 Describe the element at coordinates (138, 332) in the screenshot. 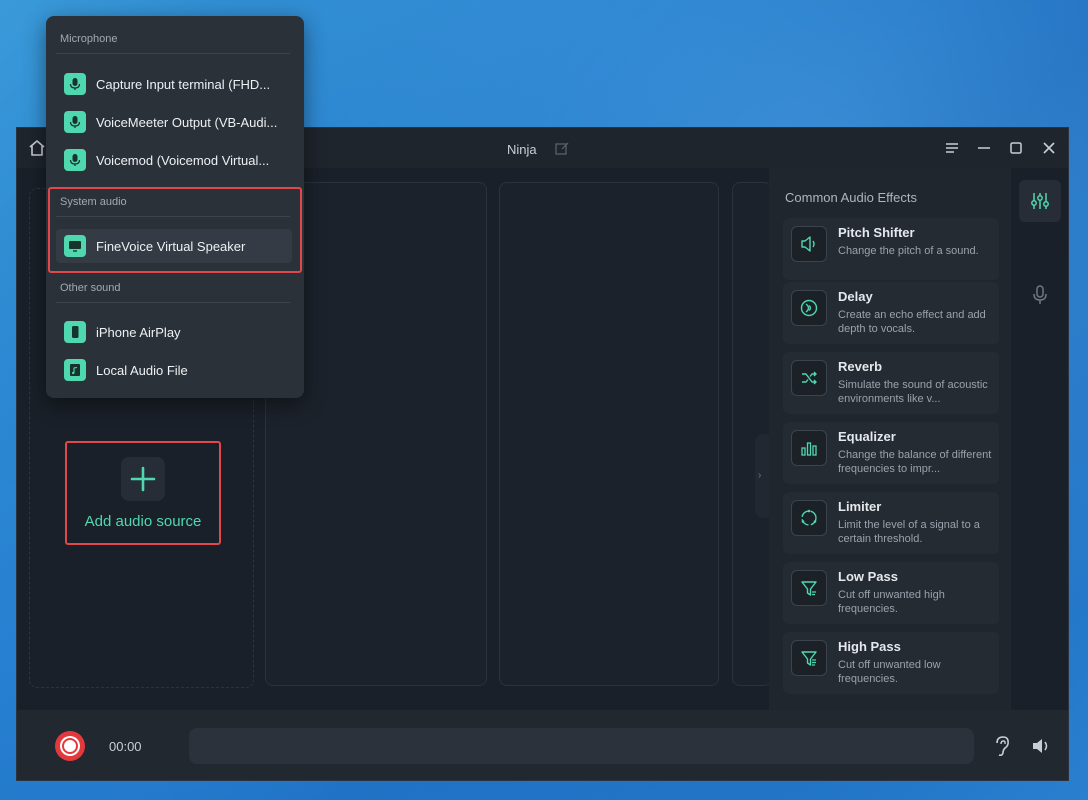

I see `menu-item-label: iPhone AirPlay` at that location.